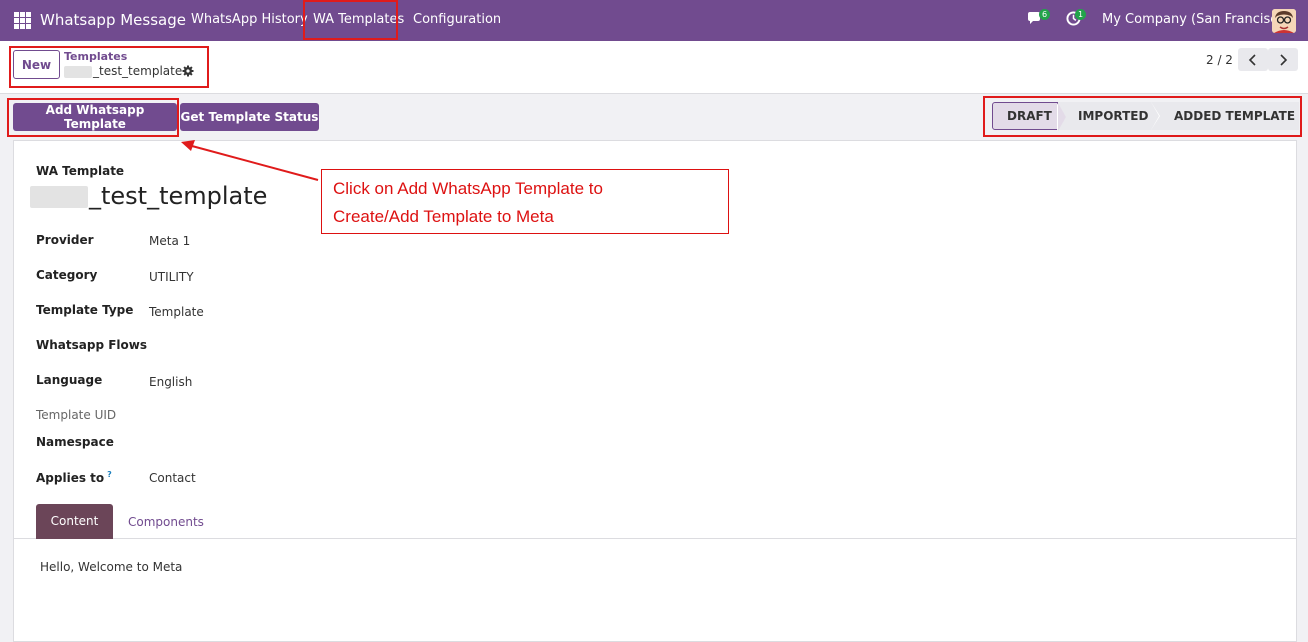 The width and height of the screenshot is (1308, 642). I want to click on namespace-label: Namespace, so click(75, 442).